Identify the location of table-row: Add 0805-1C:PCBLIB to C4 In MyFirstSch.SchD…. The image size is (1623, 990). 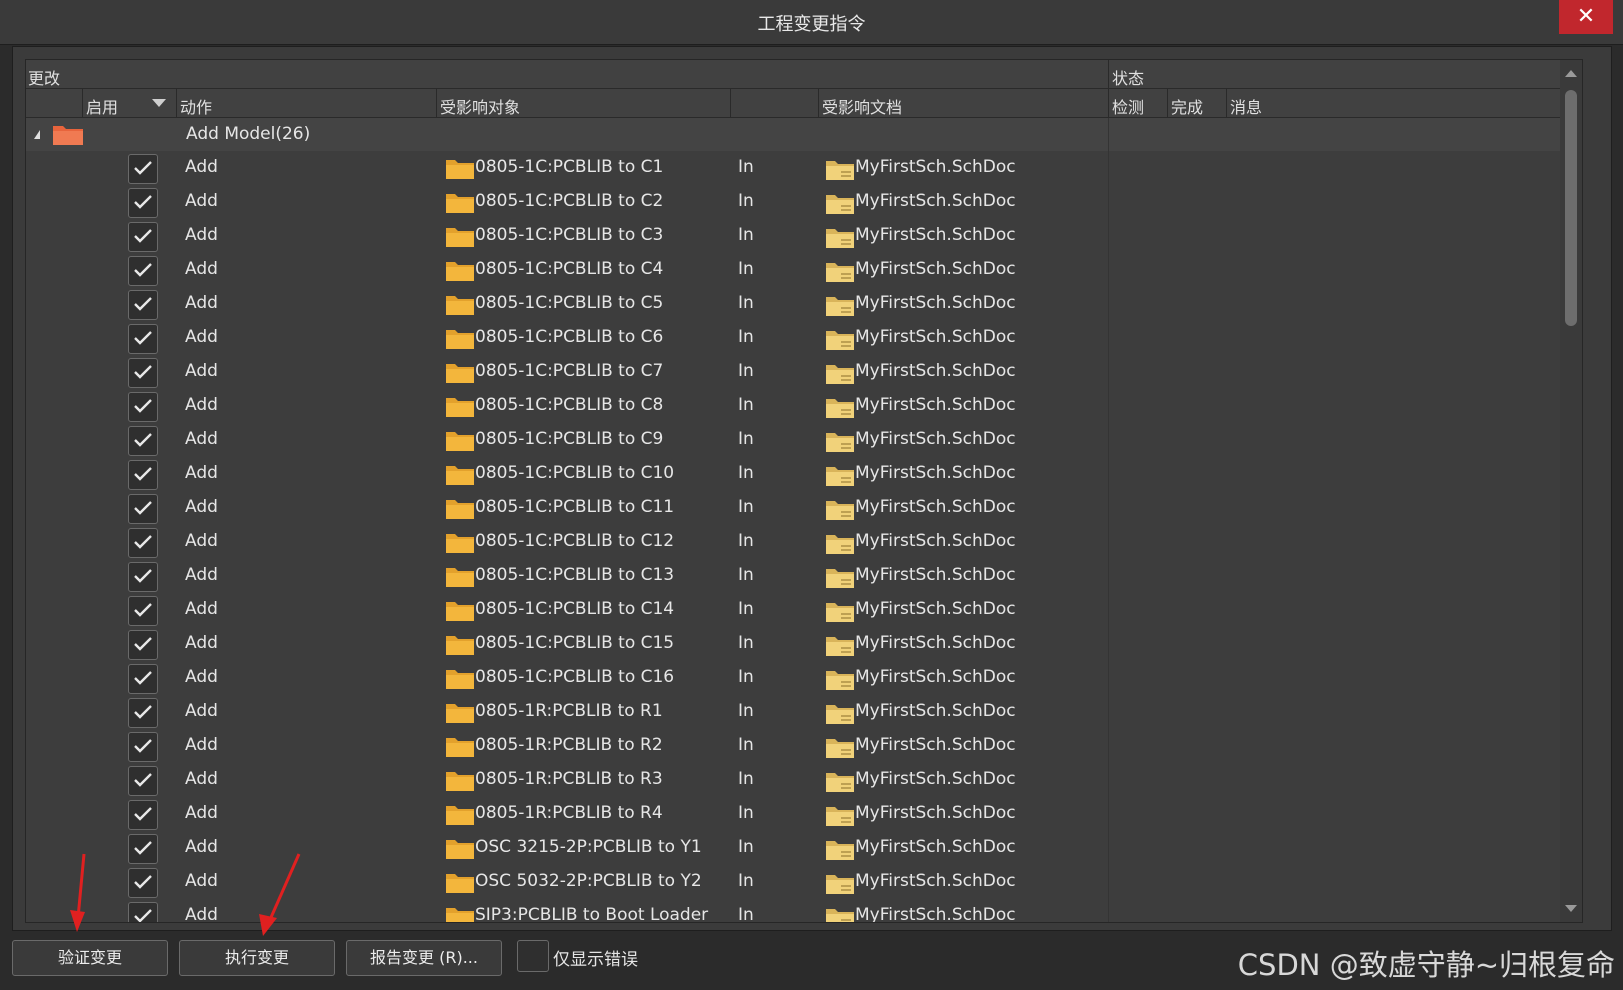
(799, 270).